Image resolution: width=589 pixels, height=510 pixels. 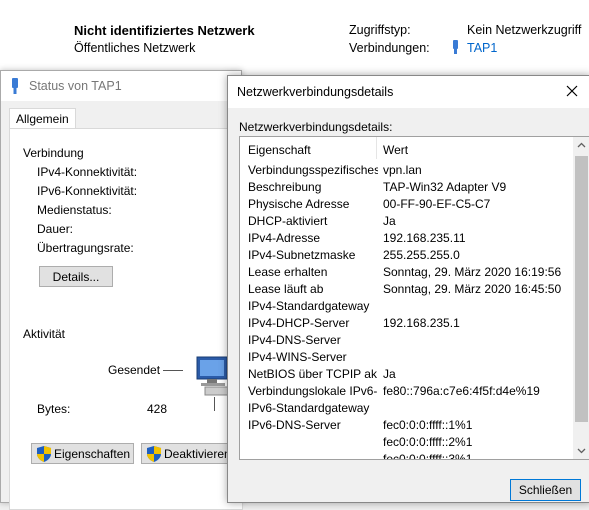 I want to click on speed-label: Übertragungsrate:, so click(x=85, y=248).